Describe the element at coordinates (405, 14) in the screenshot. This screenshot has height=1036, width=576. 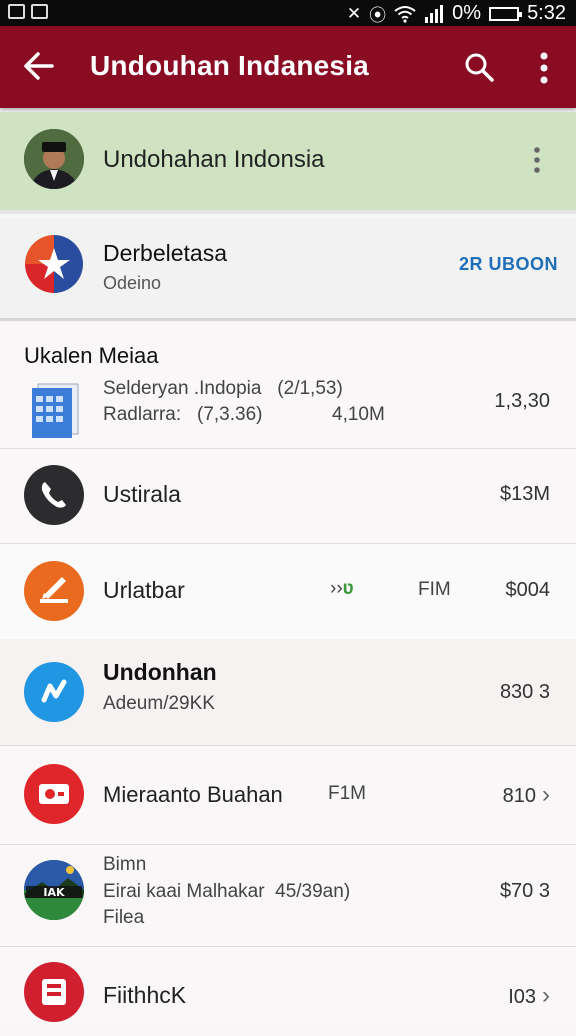
I see `wifi-icon` at that location.